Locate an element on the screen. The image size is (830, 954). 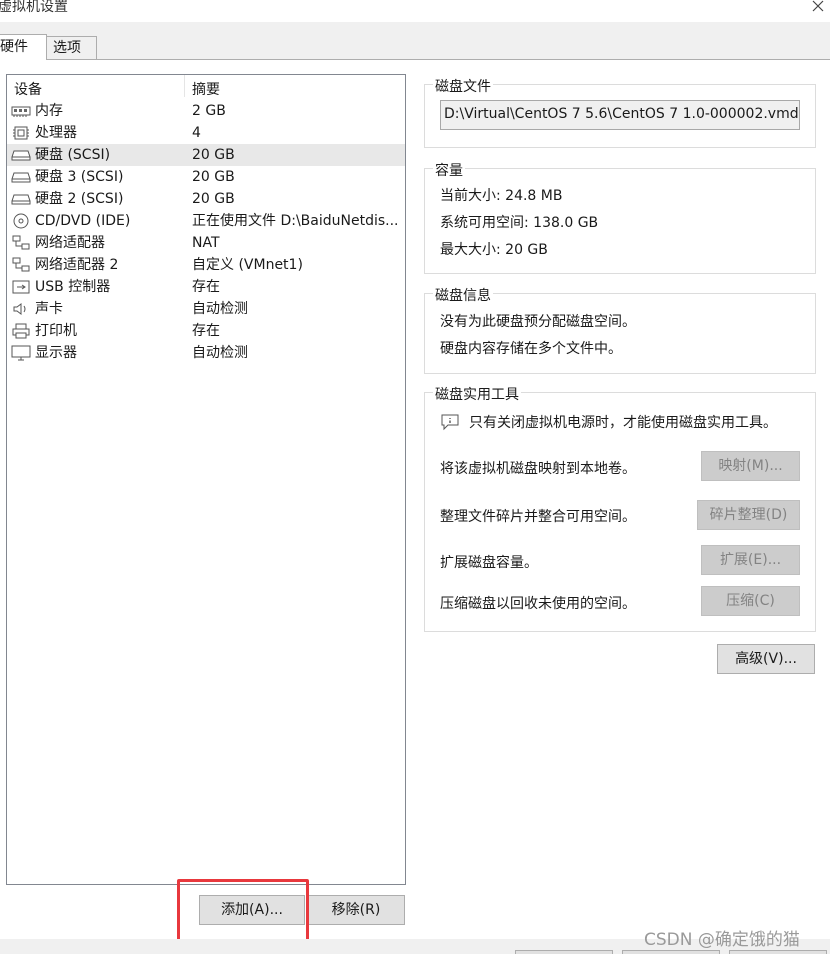
printer-icon is located at coordinates (21, 331).